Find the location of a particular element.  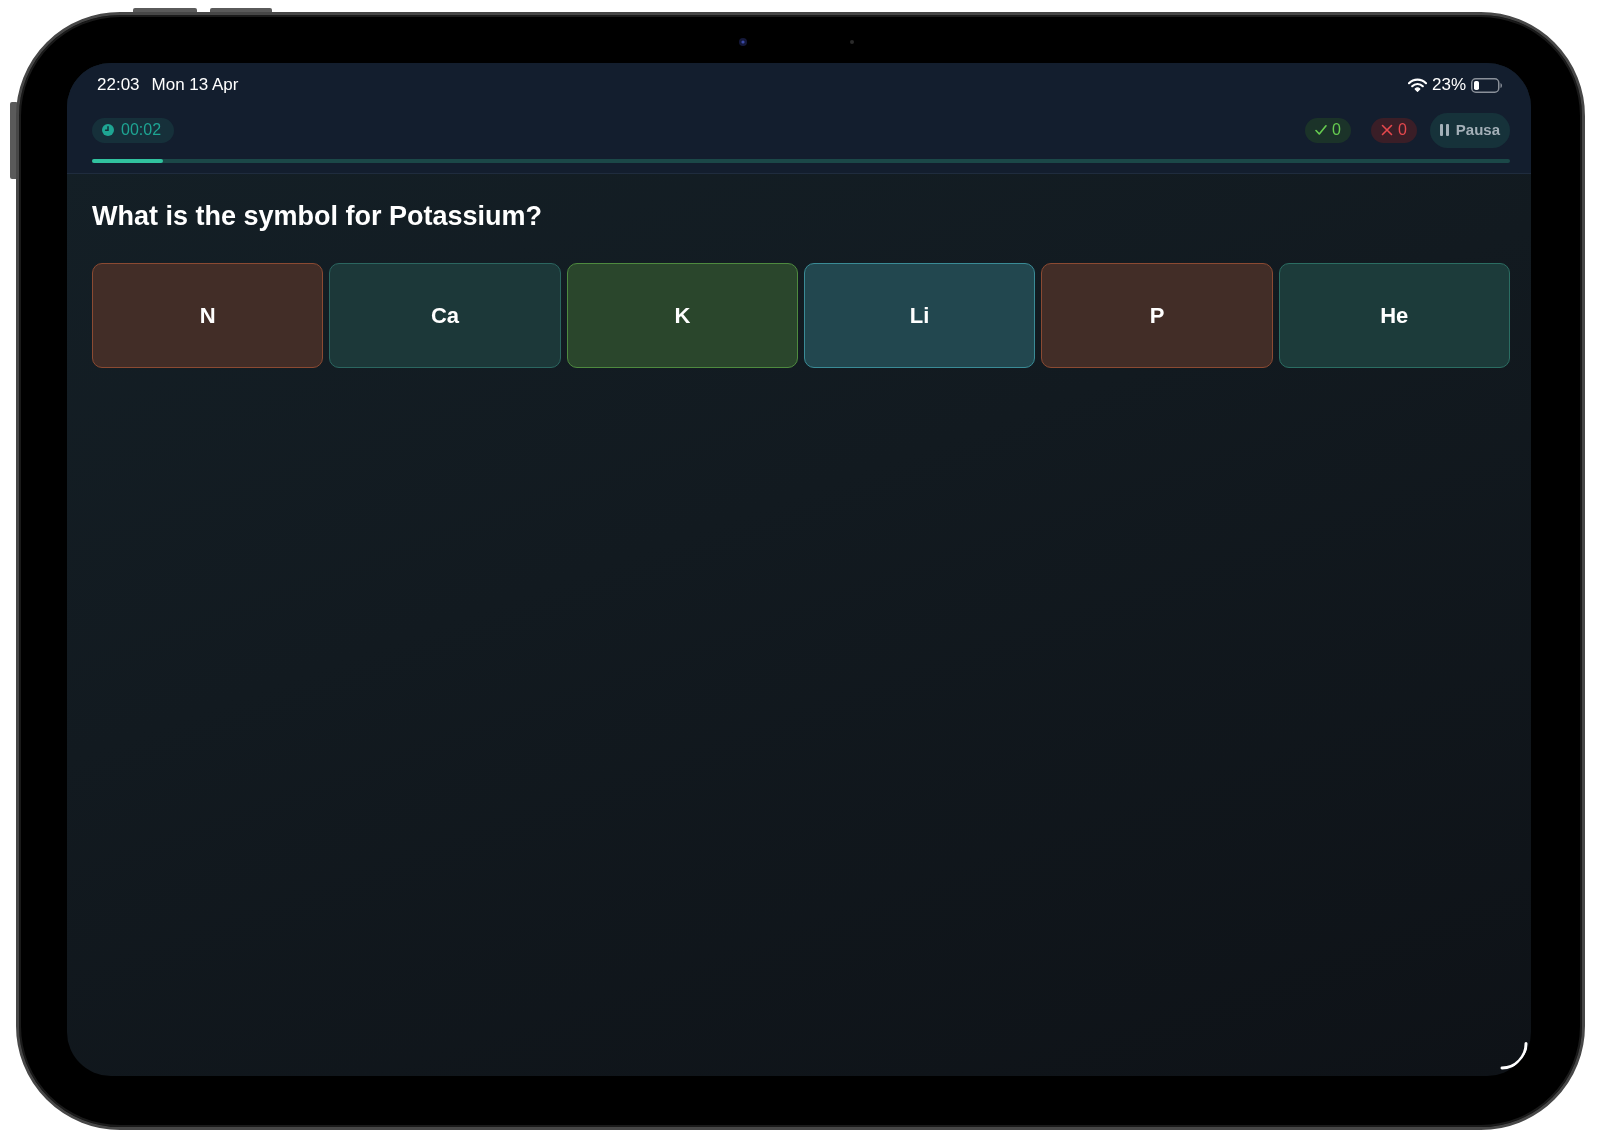

question-text: What is the symbol for Potassium? is located at coordinates (318, 216).